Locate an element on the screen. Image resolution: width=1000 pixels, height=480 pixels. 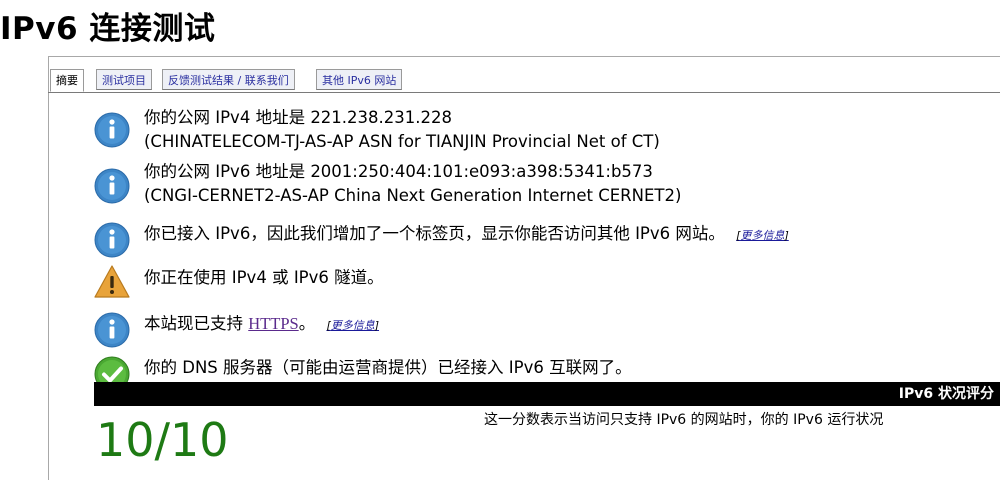
https-text-before: 本站现已支持 is located at coordinates (196, 323).